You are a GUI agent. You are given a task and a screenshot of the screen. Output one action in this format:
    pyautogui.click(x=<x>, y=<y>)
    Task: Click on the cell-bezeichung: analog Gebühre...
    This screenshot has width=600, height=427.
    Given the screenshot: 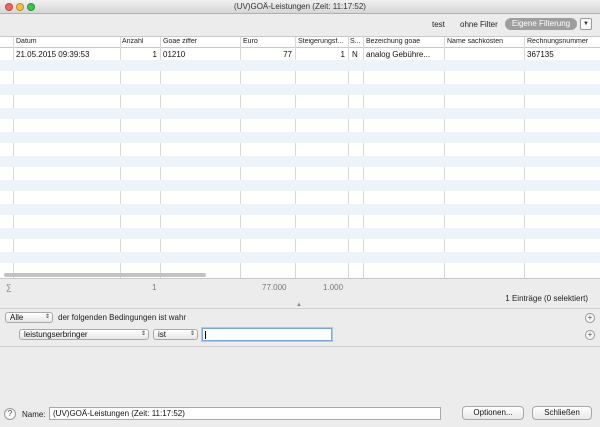 What is the action you would take?
    pyautogui.click(x=398, y=54)
    